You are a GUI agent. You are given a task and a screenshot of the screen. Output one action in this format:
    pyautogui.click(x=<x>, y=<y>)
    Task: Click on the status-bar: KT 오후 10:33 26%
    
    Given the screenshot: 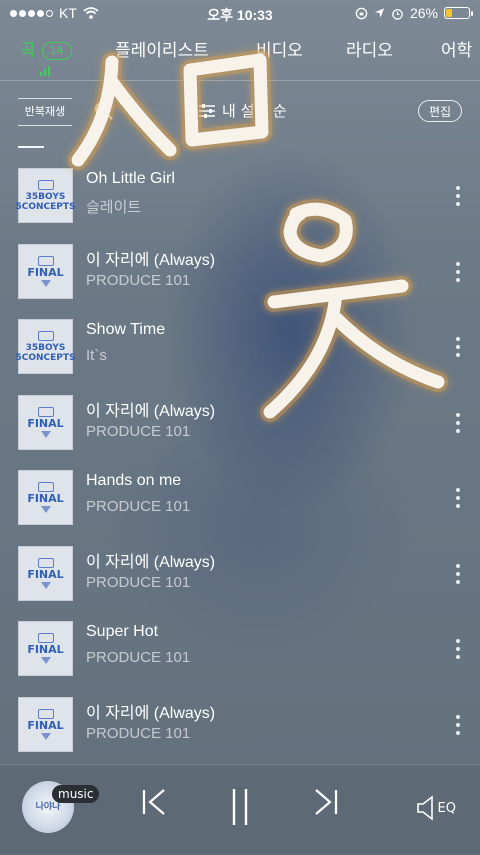 What is the action you would take?
    pyautogui.click(x=240, y=14)
    